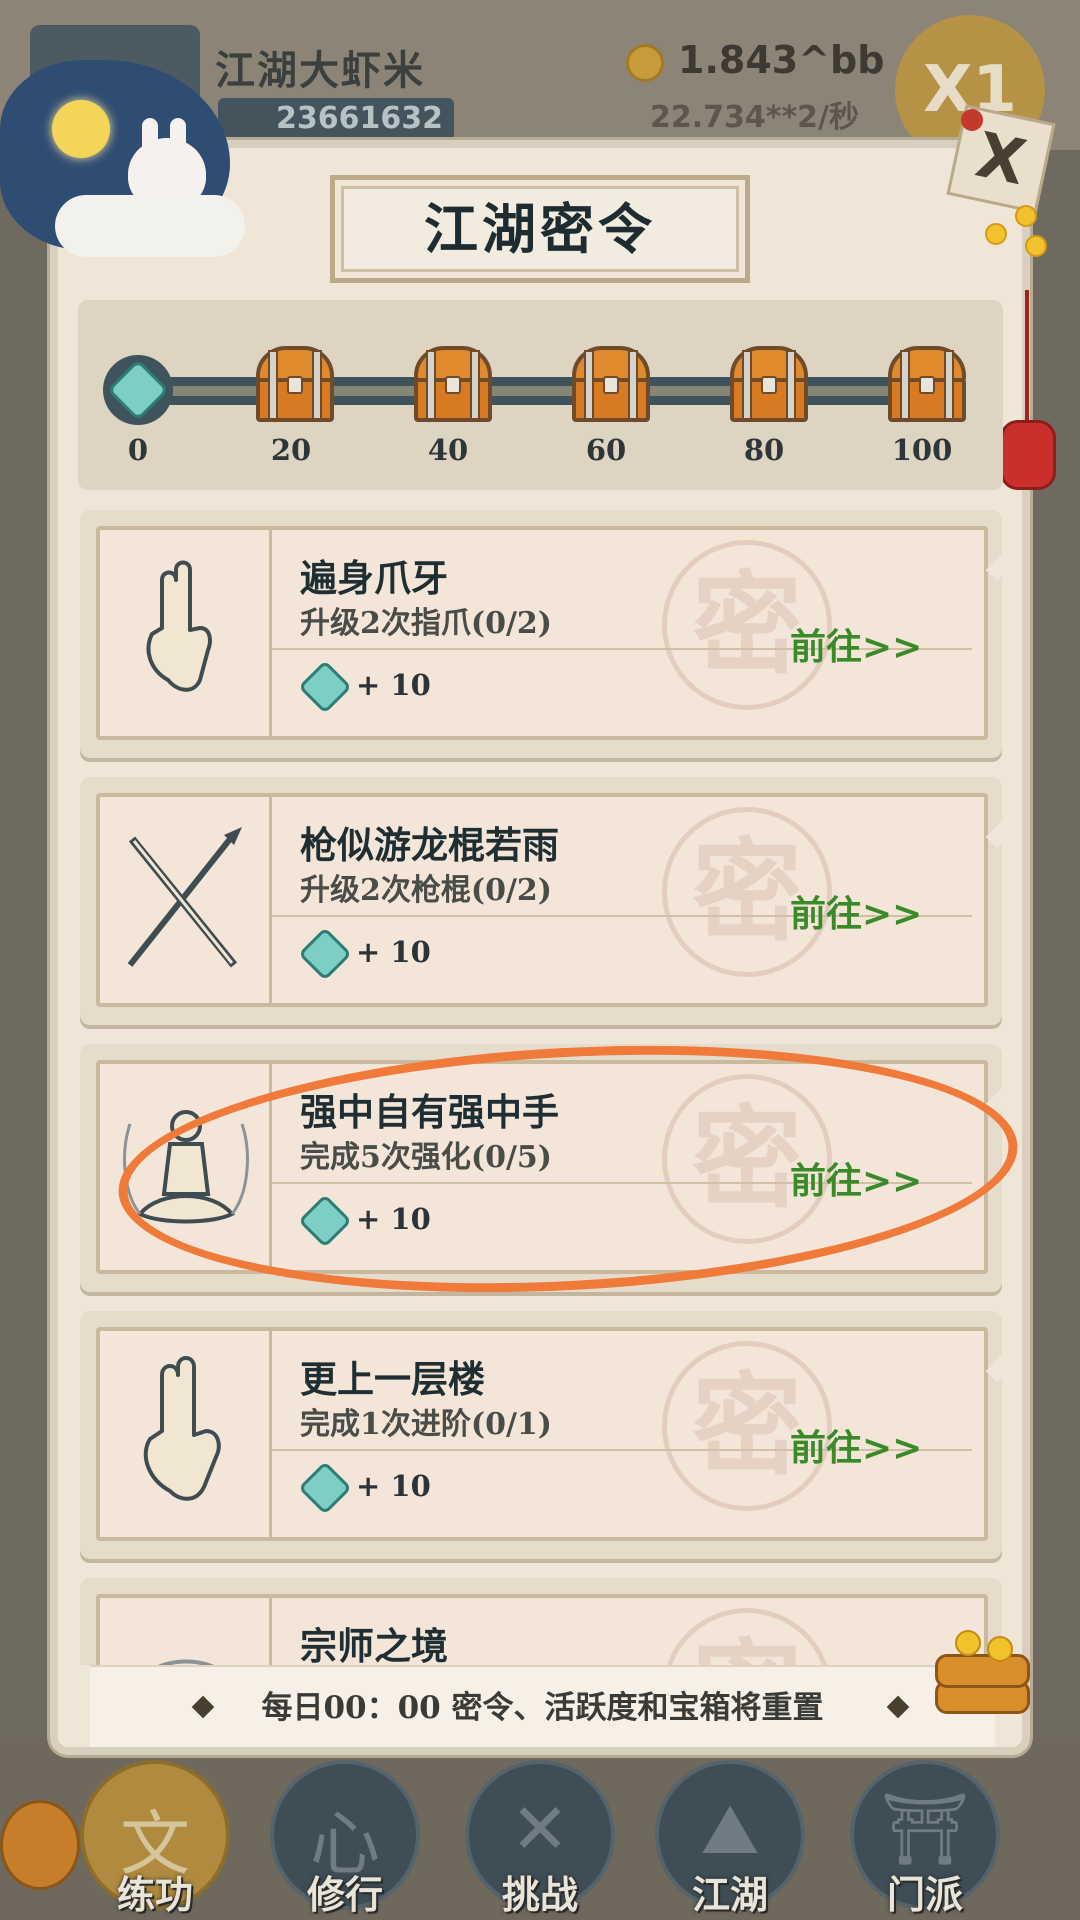 The width and height of the screenshot is (1080, 1920). I want to click on hand-claw-icon, so click(179, 626).